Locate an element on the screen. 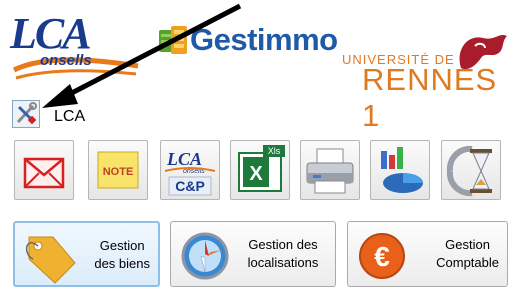 Image resolution: width=511 pixels, height=287 pixels. euro-icon: € is located at coordinates (382, 256).